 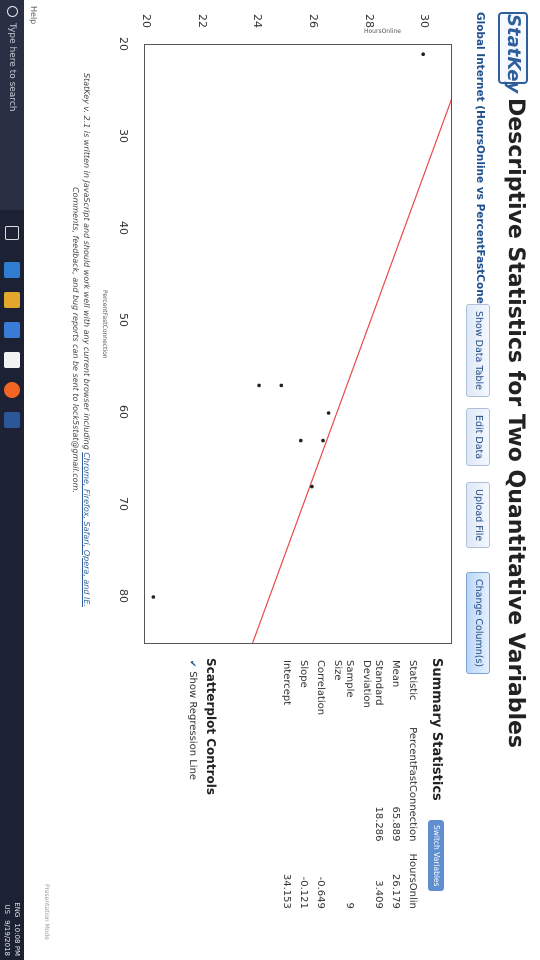 What do you see at coordinates (33, 15) in the screenshot?
I see `help-link: Help` at bounding box center [33, 15].